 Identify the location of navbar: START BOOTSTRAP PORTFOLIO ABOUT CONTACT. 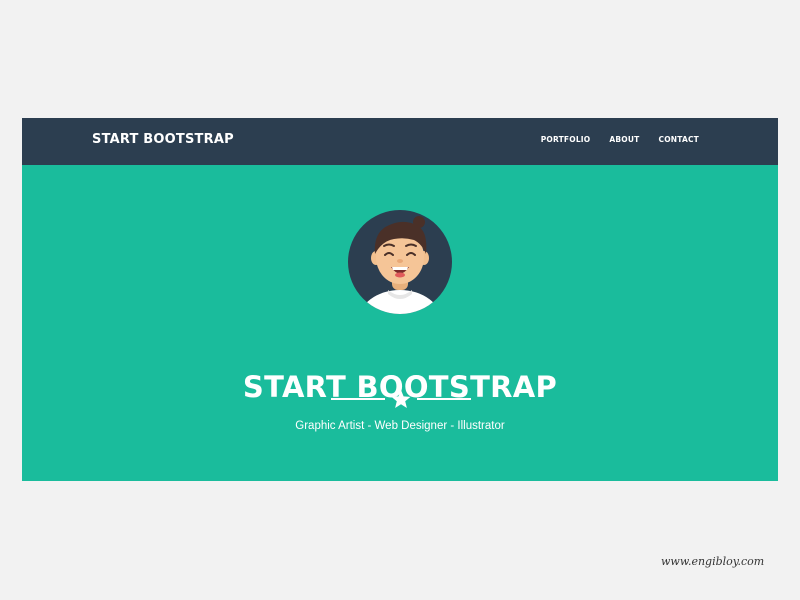
(400, 141).